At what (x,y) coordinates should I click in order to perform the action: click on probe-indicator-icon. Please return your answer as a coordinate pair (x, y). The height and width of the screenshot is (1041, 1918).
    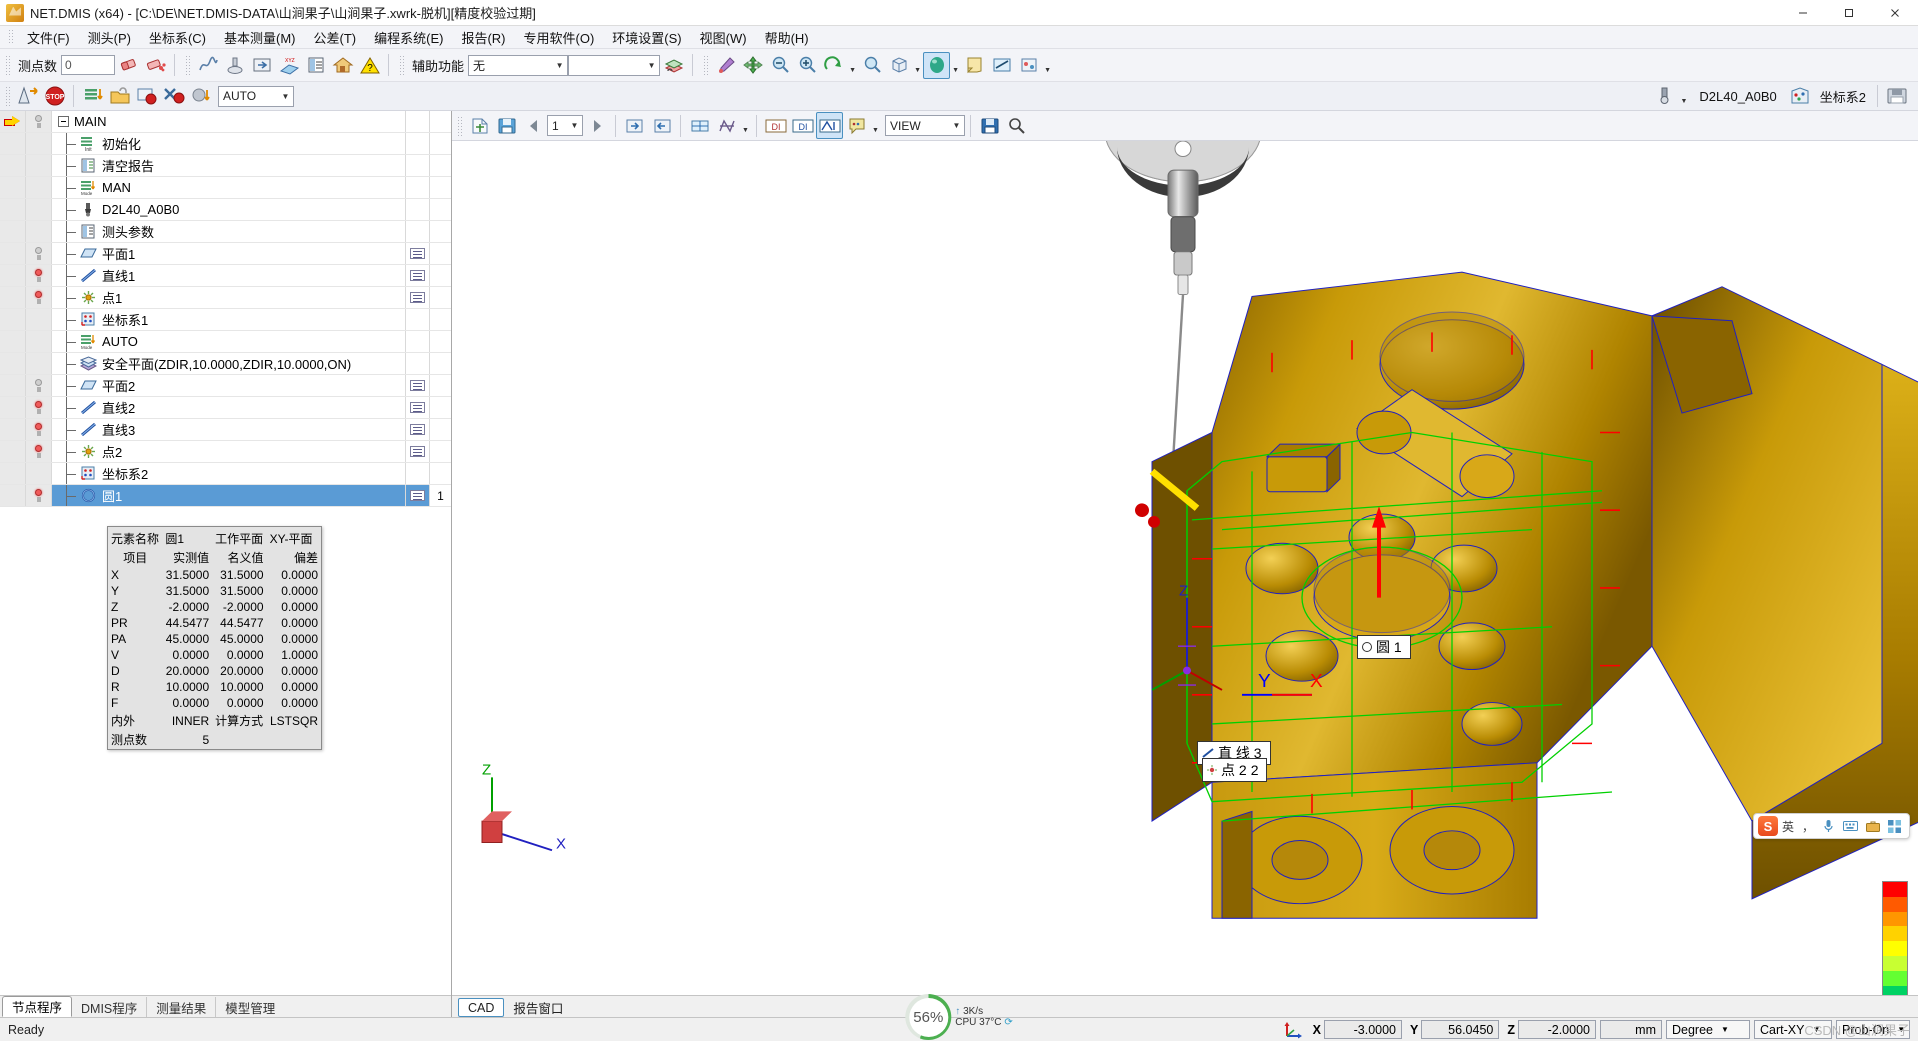
    Looking at the image, I should click on (1664, 96).